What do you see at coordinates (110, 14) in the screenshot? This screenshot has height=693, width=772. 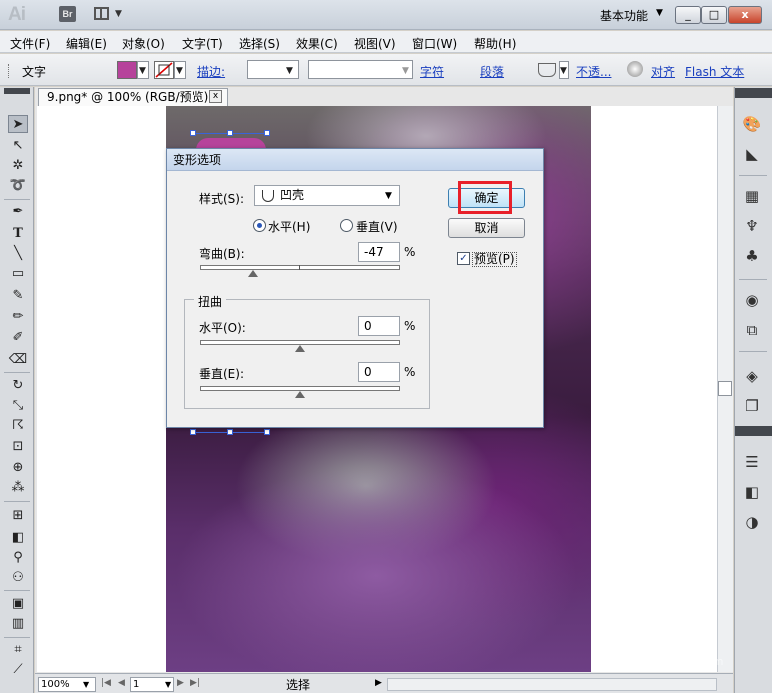 I see `arrange-documents-button: ▼` at bounding box center [110, 14].